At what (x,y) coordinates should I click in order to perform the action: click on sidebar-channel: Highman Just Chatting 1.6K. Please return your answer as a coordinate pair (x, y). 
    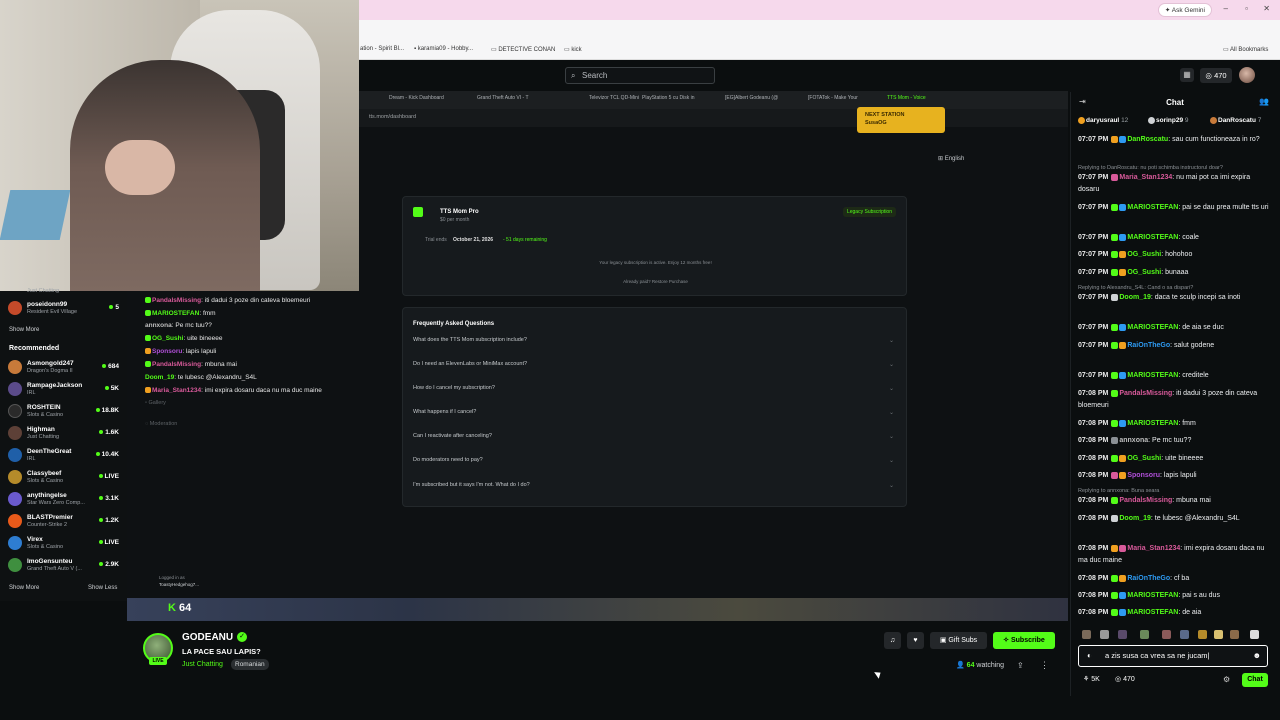
    Looking at the image, I should click on (65, 434).